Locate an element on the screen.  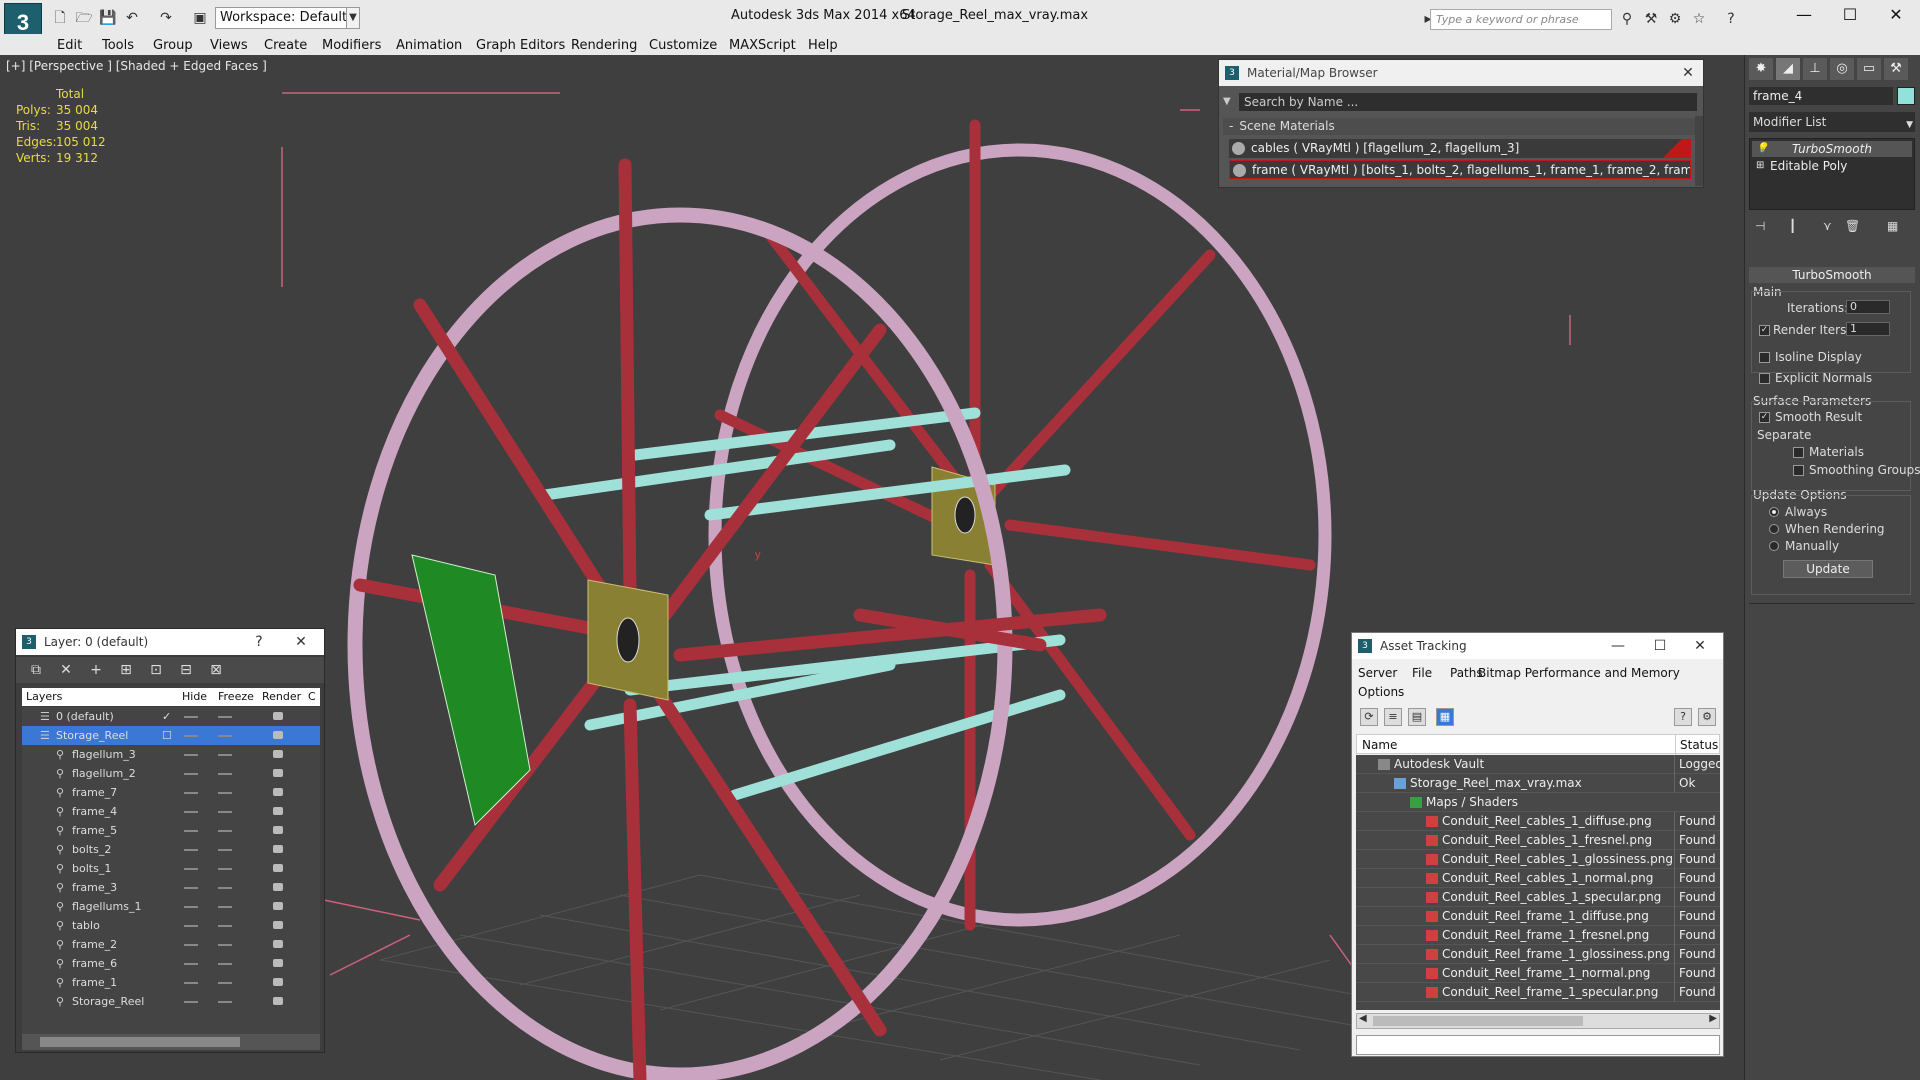
maximize-button: ☐ is located at coordinates (1850, 15).